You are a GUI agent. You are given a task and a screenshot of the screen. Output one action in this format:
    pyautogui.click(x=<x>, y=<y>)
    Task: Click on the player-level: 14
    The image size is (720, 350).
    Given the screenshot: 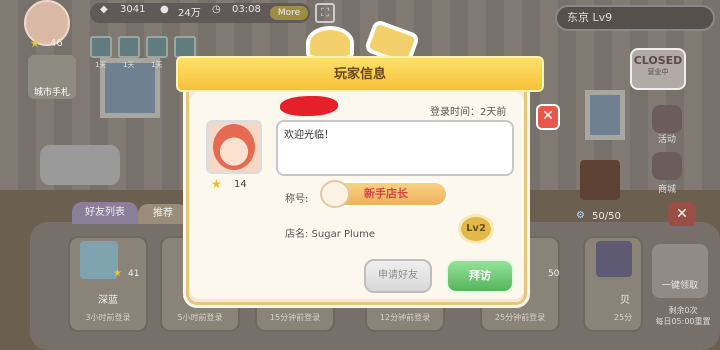 What is the action you would take?
    pyautogui.click(x=240, y=184)
    